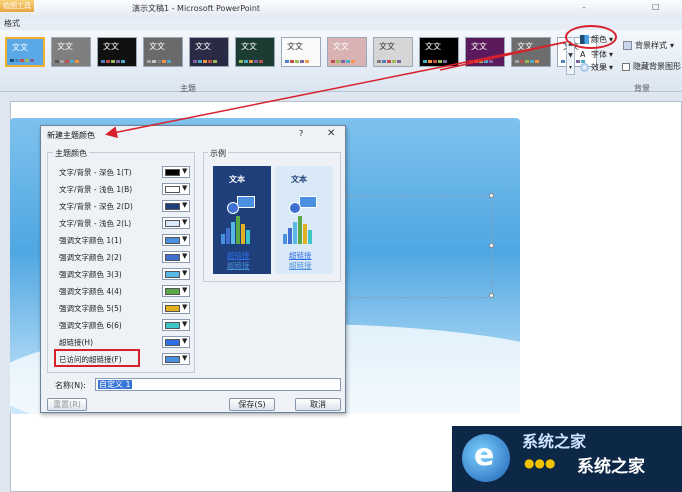 The image size is (682, 492). Describe the element at coordinates (596, 54) in the screenshot. I see `theme-fonts-button: A 字体 ▾` at that location.